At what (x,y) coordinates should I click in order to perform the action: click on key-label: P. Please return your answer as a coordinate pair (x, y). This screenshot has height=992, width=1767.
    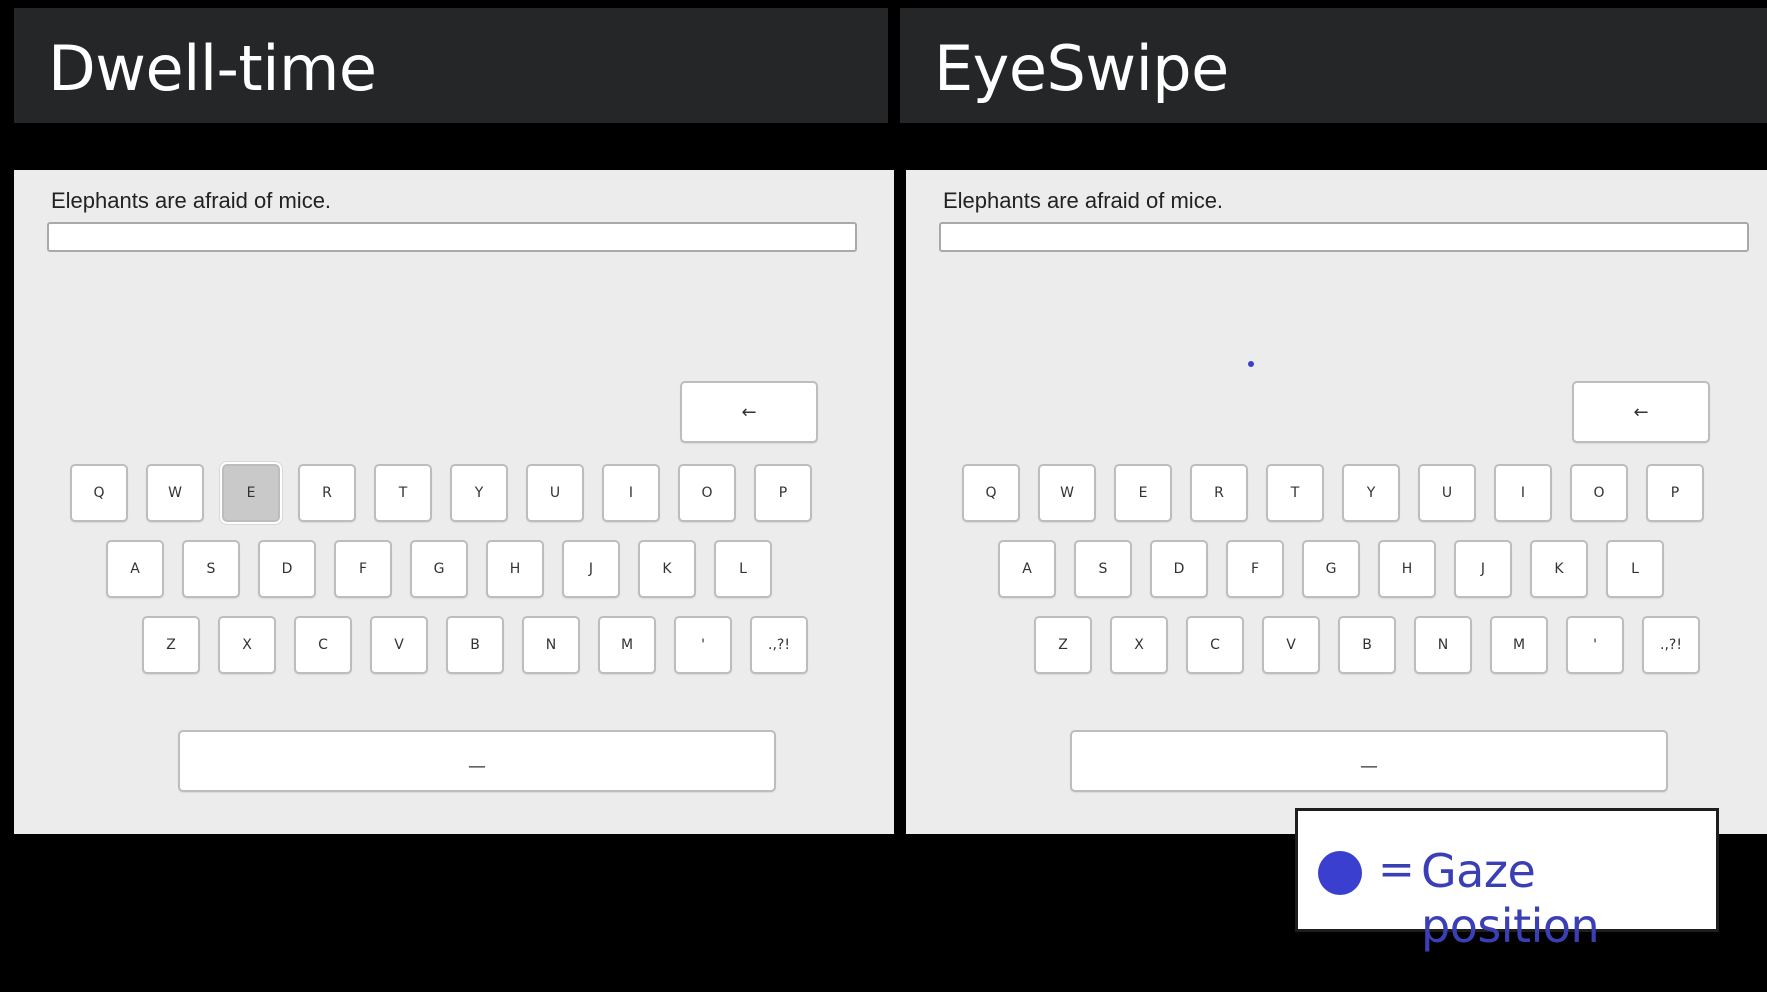
    Looking at the image, I should click on (1675, 493).